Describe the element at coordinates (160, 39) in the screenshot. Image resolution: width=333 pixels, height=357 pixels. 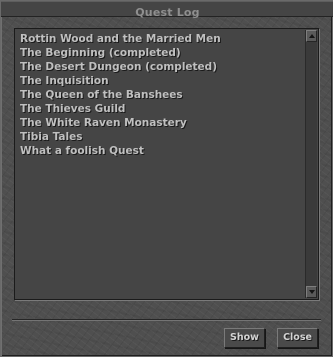
I see `quest-list-item: Rottin Wood and the Married Men` at that location.